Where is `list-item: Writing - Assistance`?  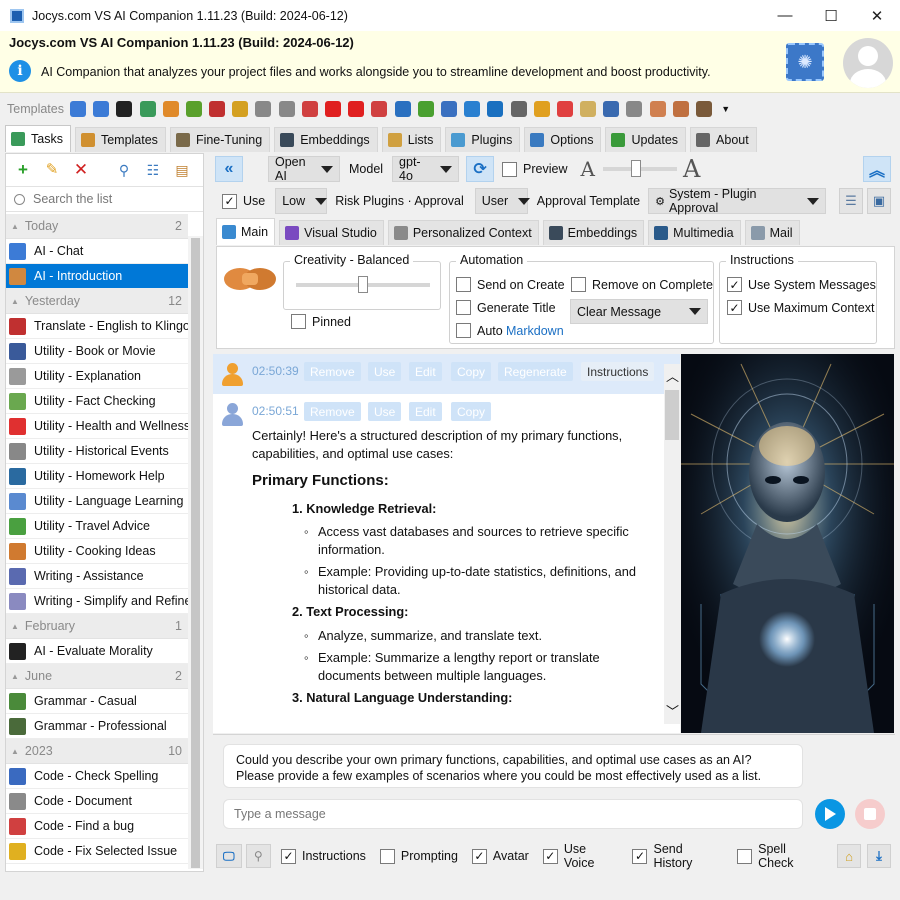 list-item: Writing - Assistance is located at coordinates (97, 576).